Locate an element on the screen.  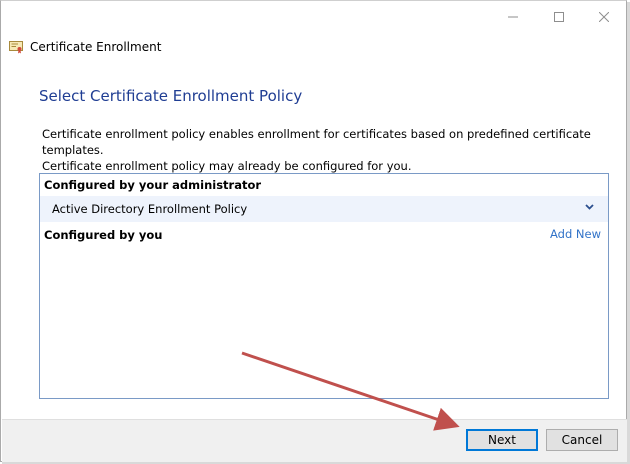
next-button: Next is located at coordinates (502, 440).